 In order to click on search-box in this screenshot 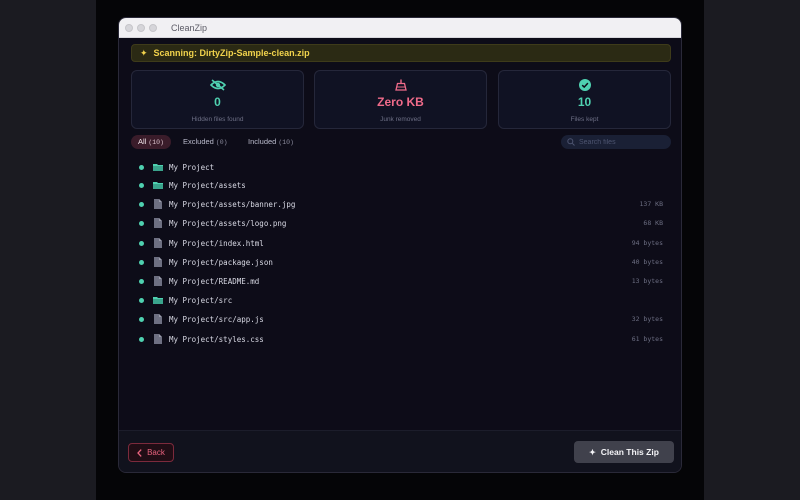, I will do `click(616, 142)`.